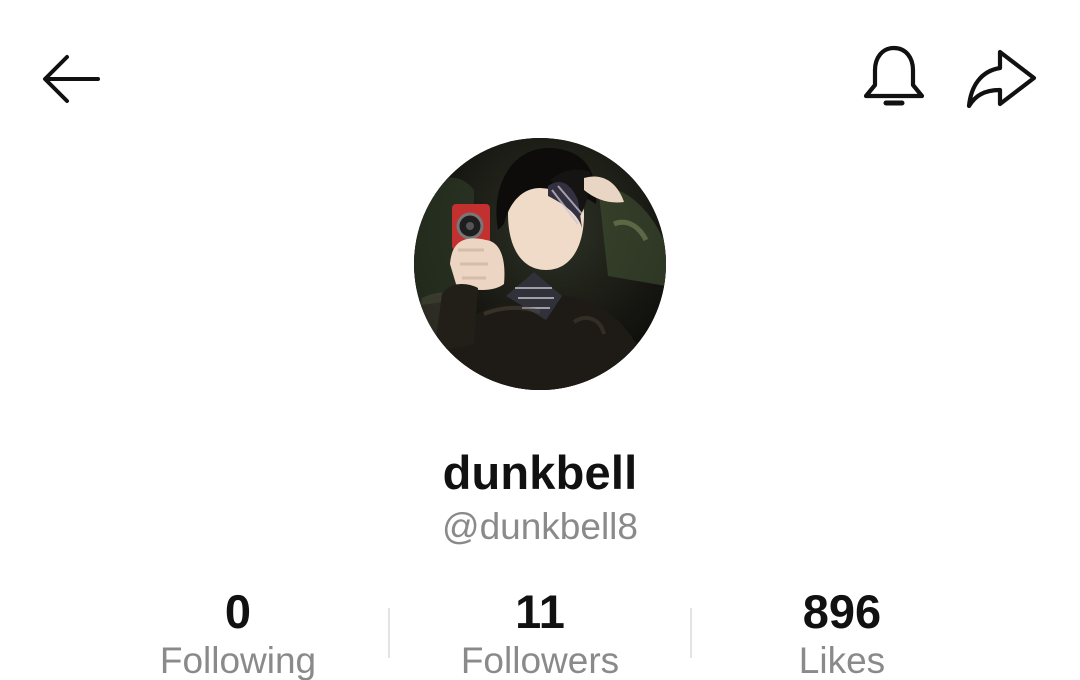 This screenshot has height=680, width=1080. I want to click on profile-stats: 0 Following 11 Followers 896 Likes, so click(540, 632).